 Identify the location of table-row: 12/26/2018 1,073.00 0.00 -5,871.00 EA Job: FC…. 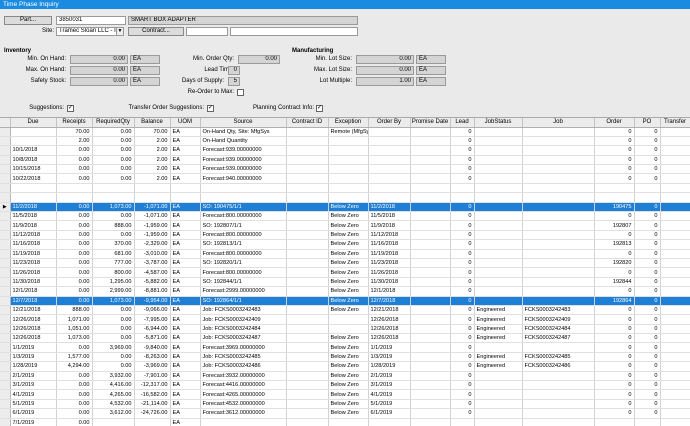
(345, 338).